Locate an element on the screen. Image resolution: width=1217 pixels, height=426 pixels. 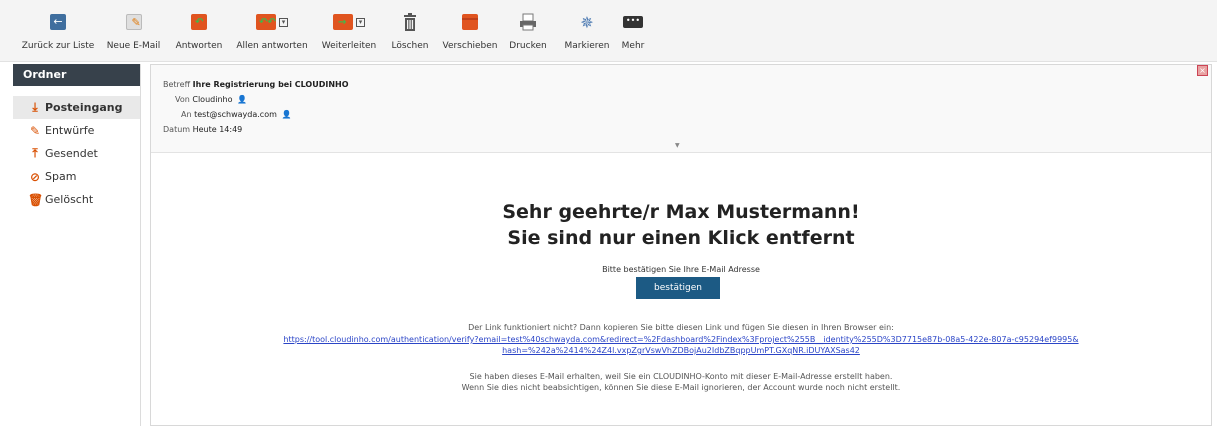
print-button: Drucken is located at coordinates (528, 33).